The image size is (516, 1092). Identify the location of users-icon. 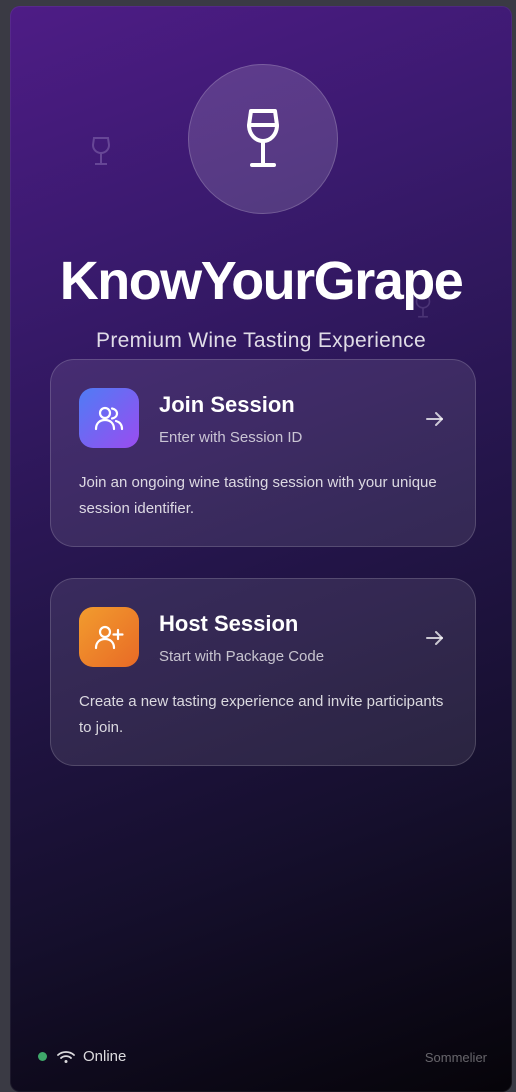
(109, 418).